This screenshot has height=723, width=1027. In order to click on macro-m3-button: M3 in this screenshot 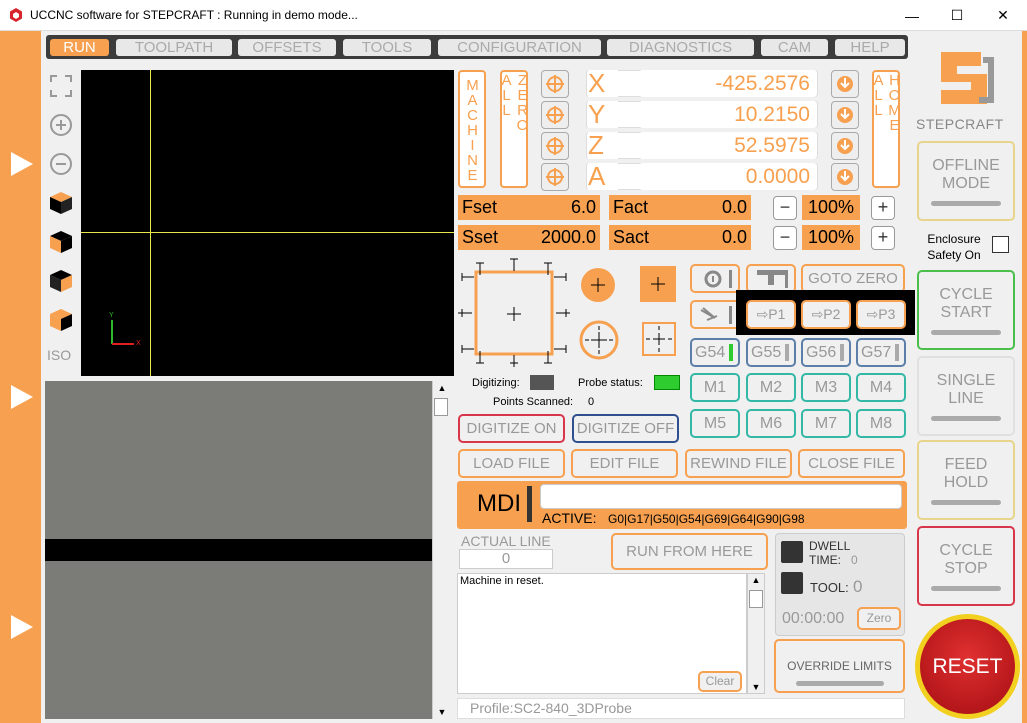, I will do `click(826, 387)`.